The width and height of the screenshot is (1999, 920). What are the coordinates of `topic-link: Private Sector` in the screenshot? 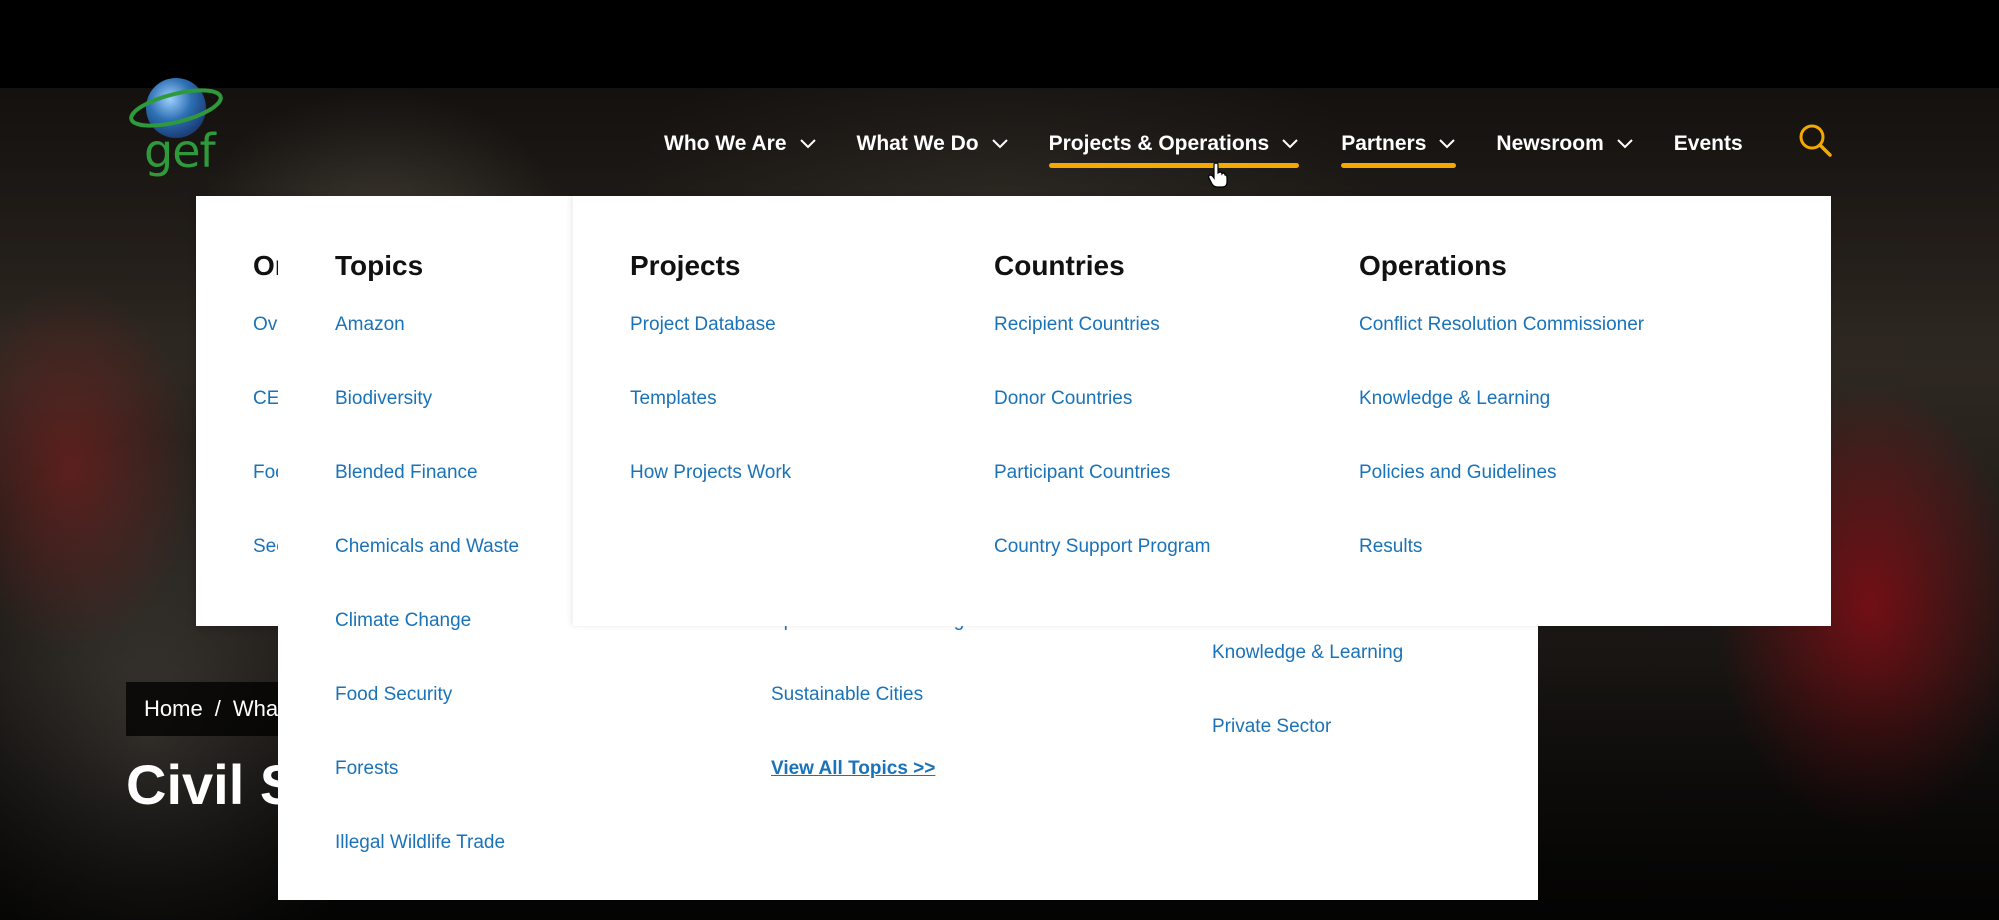 It's located at (1271, 727).